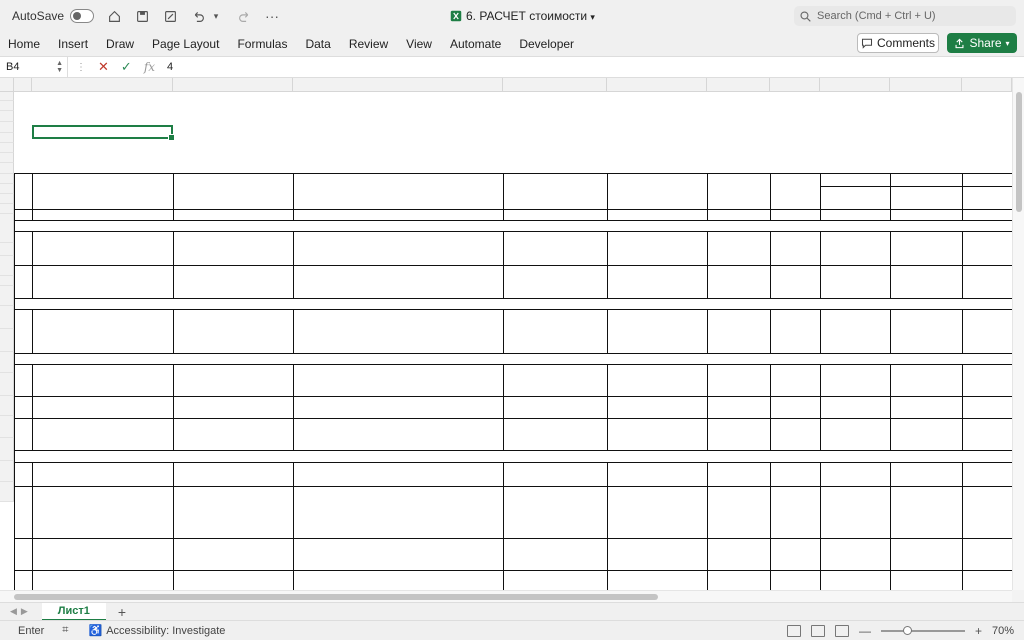 This screenshot has width=1024, height=640. I want to click on macro-icon: ⌗, so click(65, 630).